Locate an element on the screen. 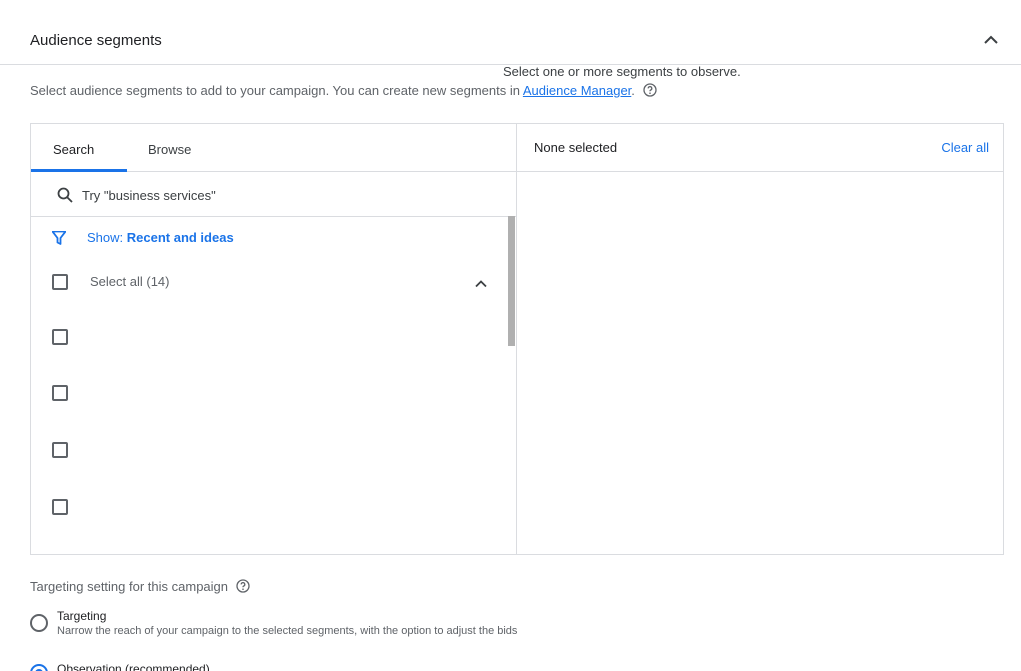 This screenshot has height=671, width=1021. filter-value: Recent and ideas is located at coordinates (180, 237).